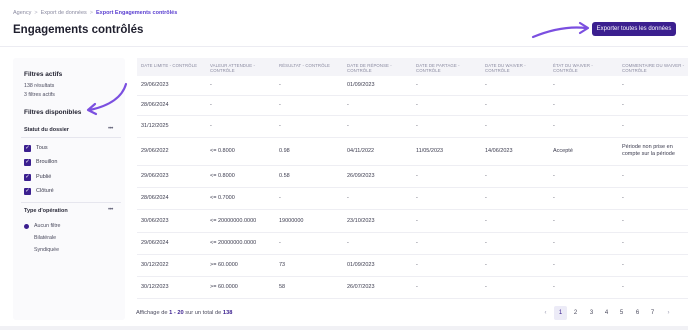 Image resolution: width=688 pixels, height=330 pixels. I want to click on table-cell: 0.98, so click(284, 151).